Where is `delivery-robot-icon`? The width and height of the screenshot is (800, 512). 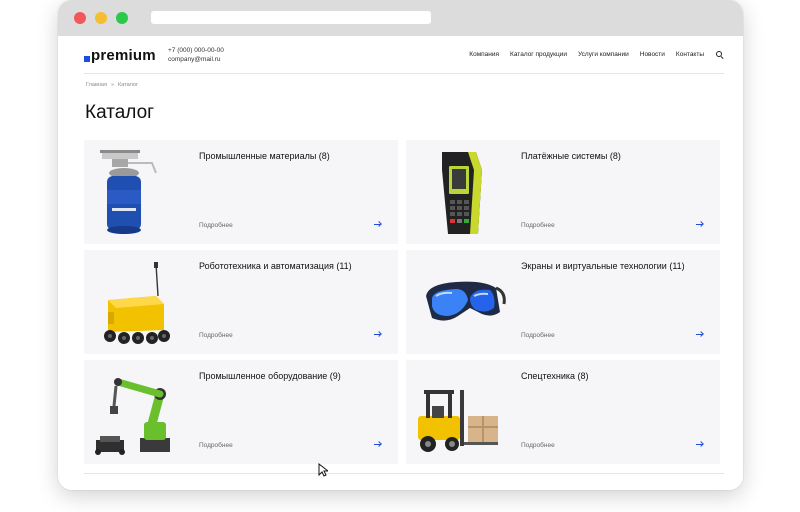 delivery-robot-icon is located at coordinates (137, 303).